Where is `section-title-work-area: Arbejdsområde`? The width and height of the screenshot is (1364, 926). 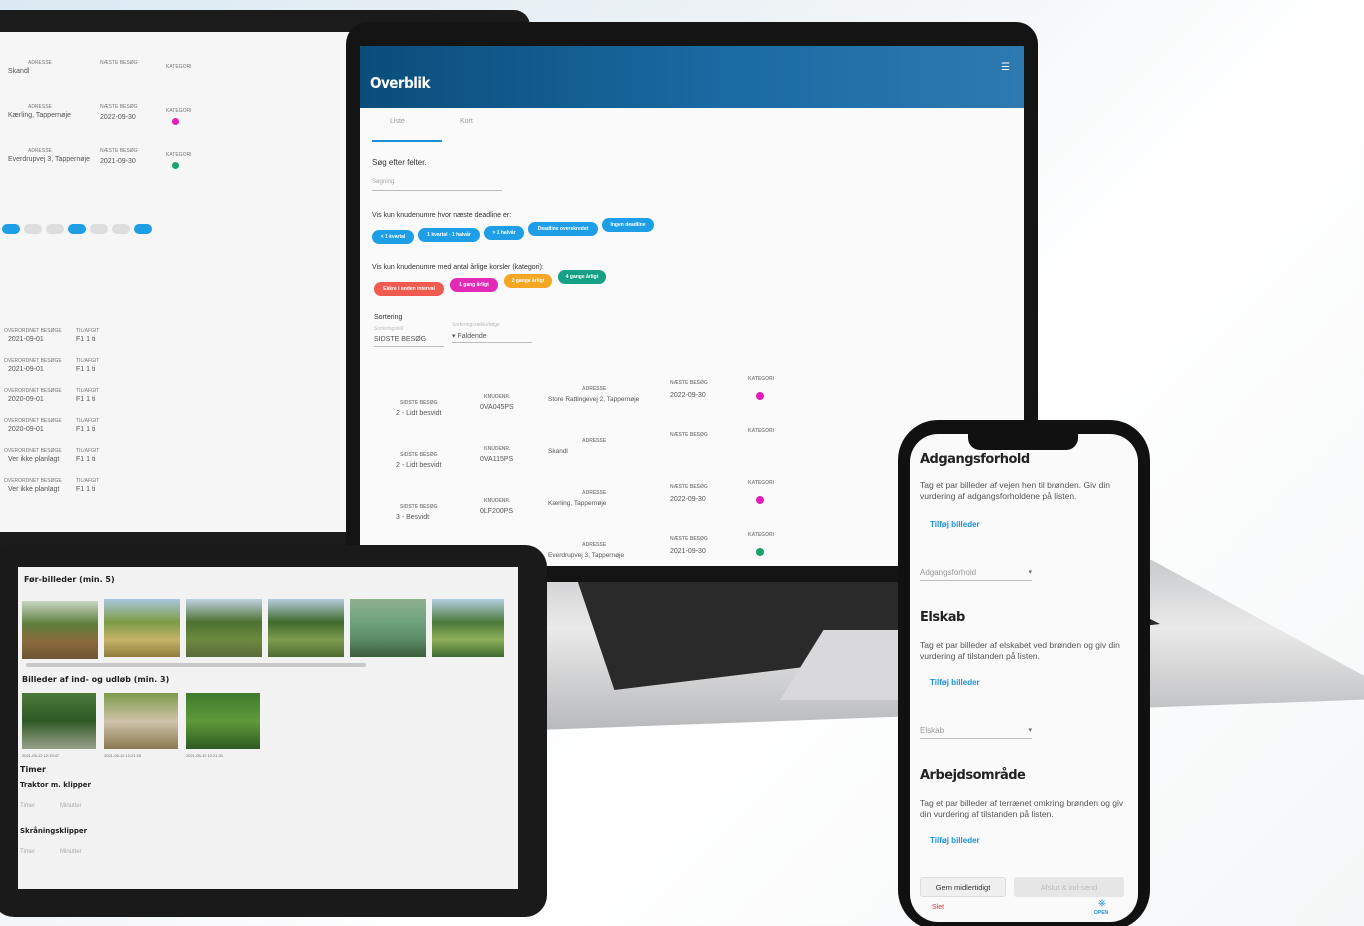 section-title-work-area: Arbejdsområde is located at coordinates (973, 775).